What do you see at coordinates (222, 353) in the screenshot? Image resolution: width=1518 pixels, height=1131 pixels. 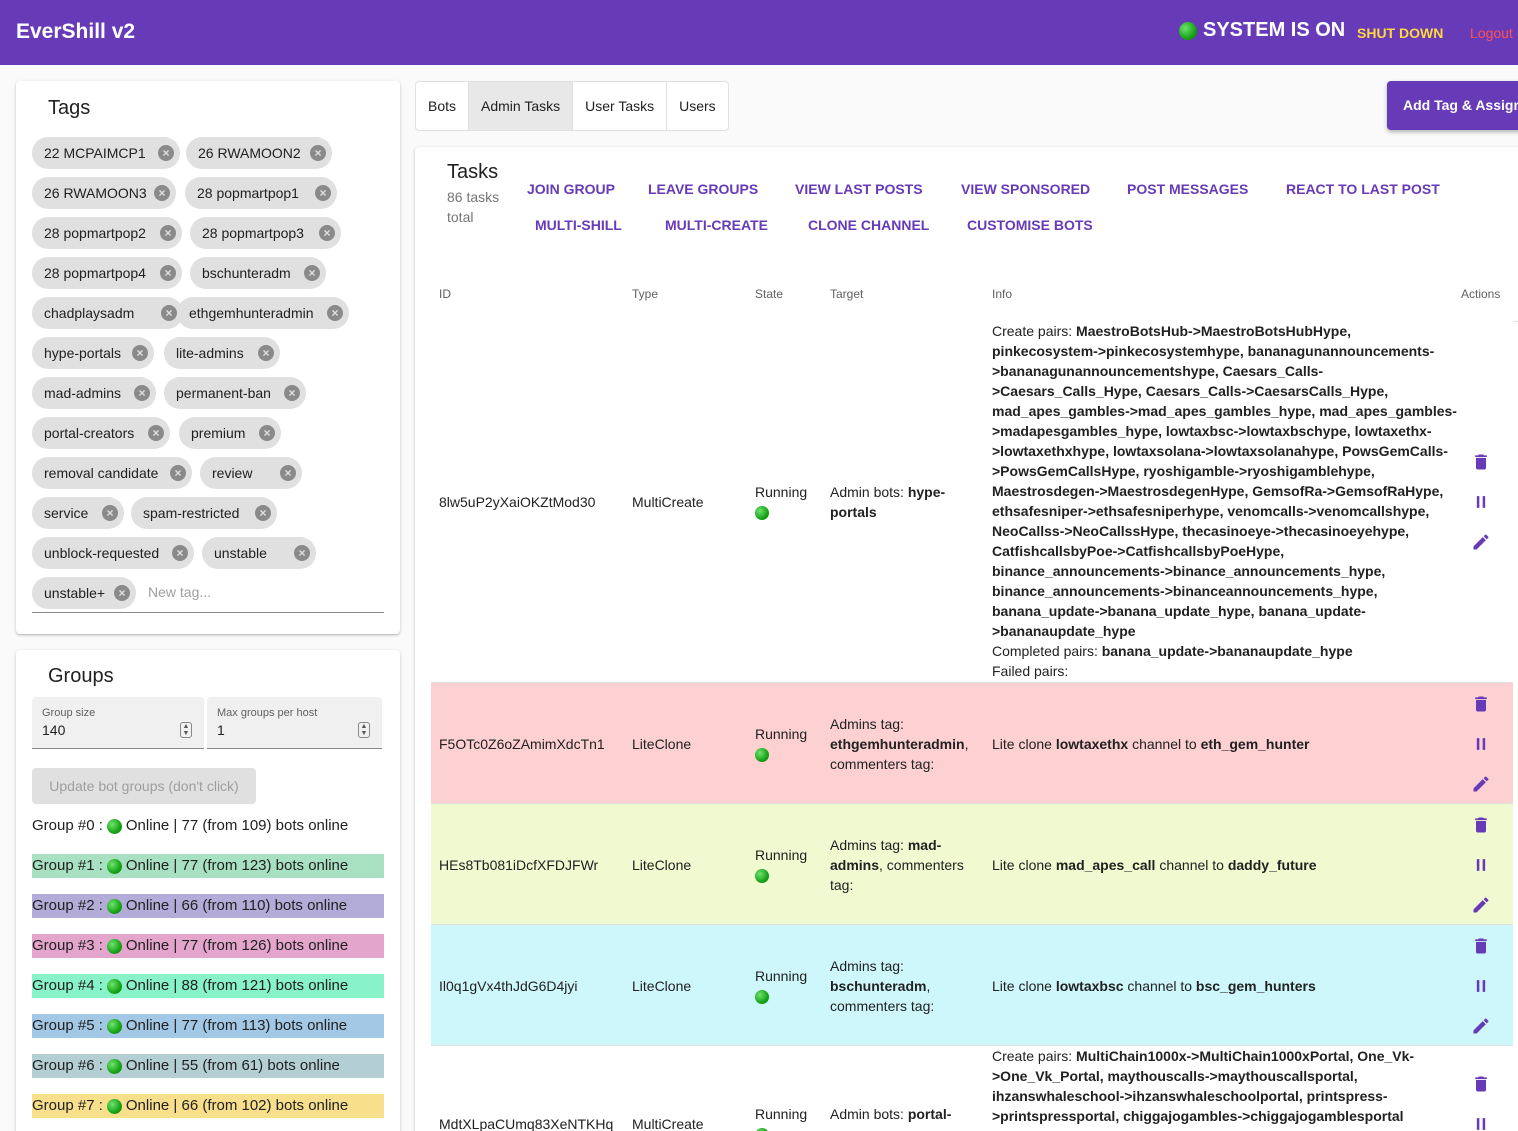 I see `tag-chip: lite-admins ×` at bounding box center [222, 353].